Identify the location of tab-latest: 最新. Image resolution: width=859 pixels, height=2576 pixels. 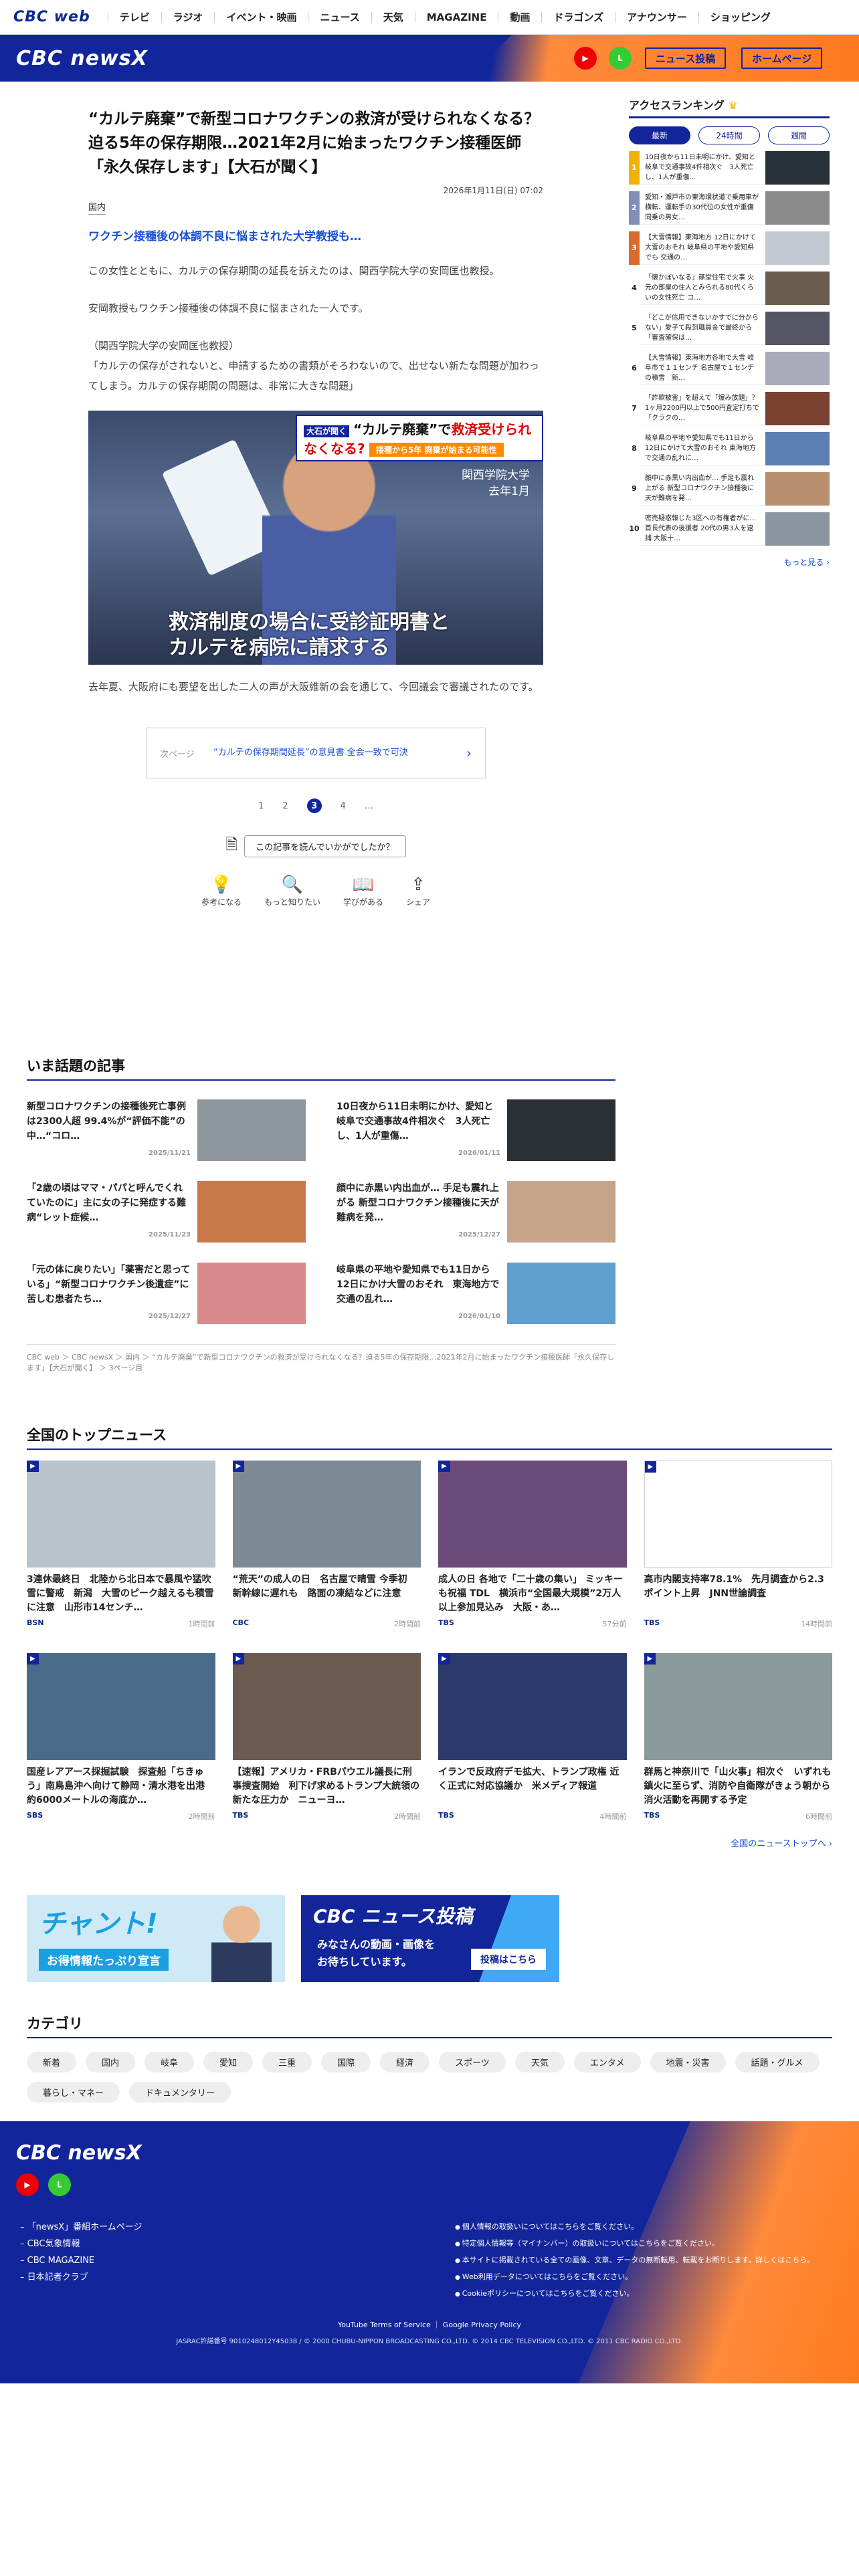
(660, 135).